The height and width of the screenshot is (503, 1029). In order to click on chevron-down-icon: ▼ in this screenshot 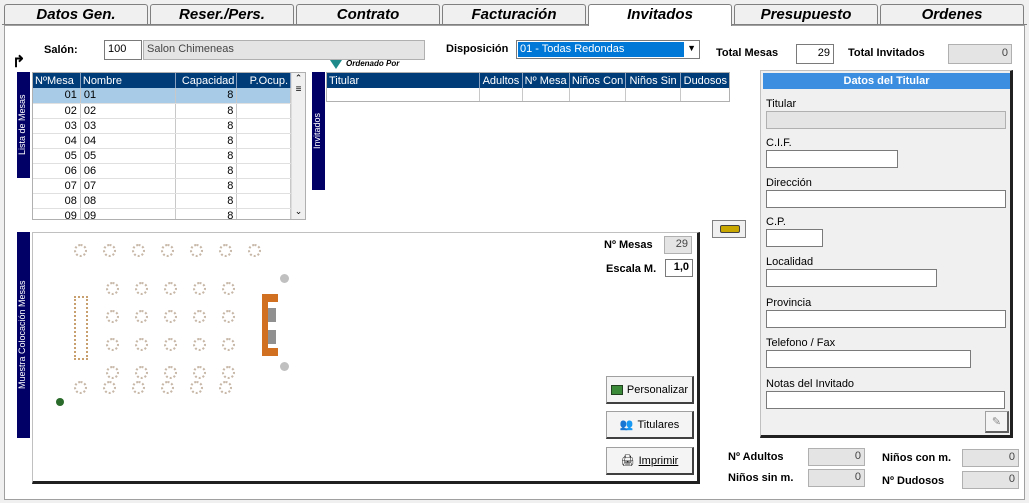, I will do `click(691, 48)`.